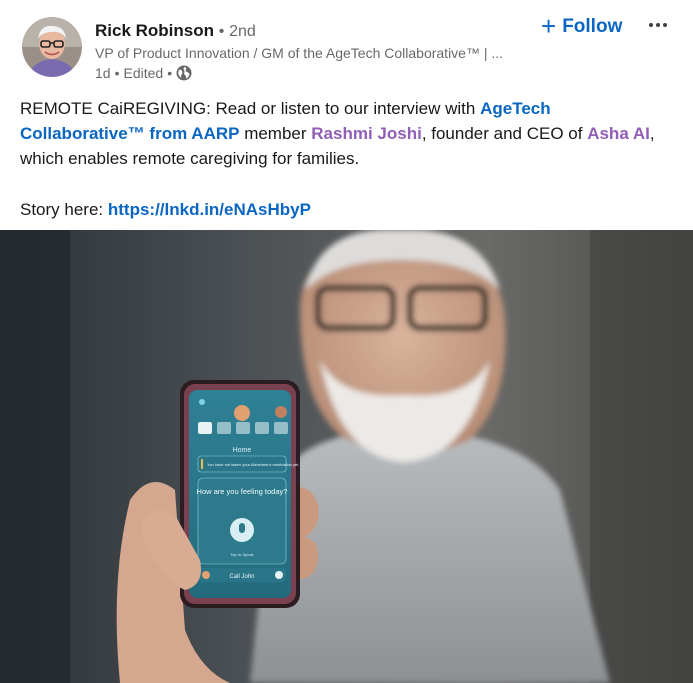  I want to click on connection-degree: 2nd, so click(242, 31).